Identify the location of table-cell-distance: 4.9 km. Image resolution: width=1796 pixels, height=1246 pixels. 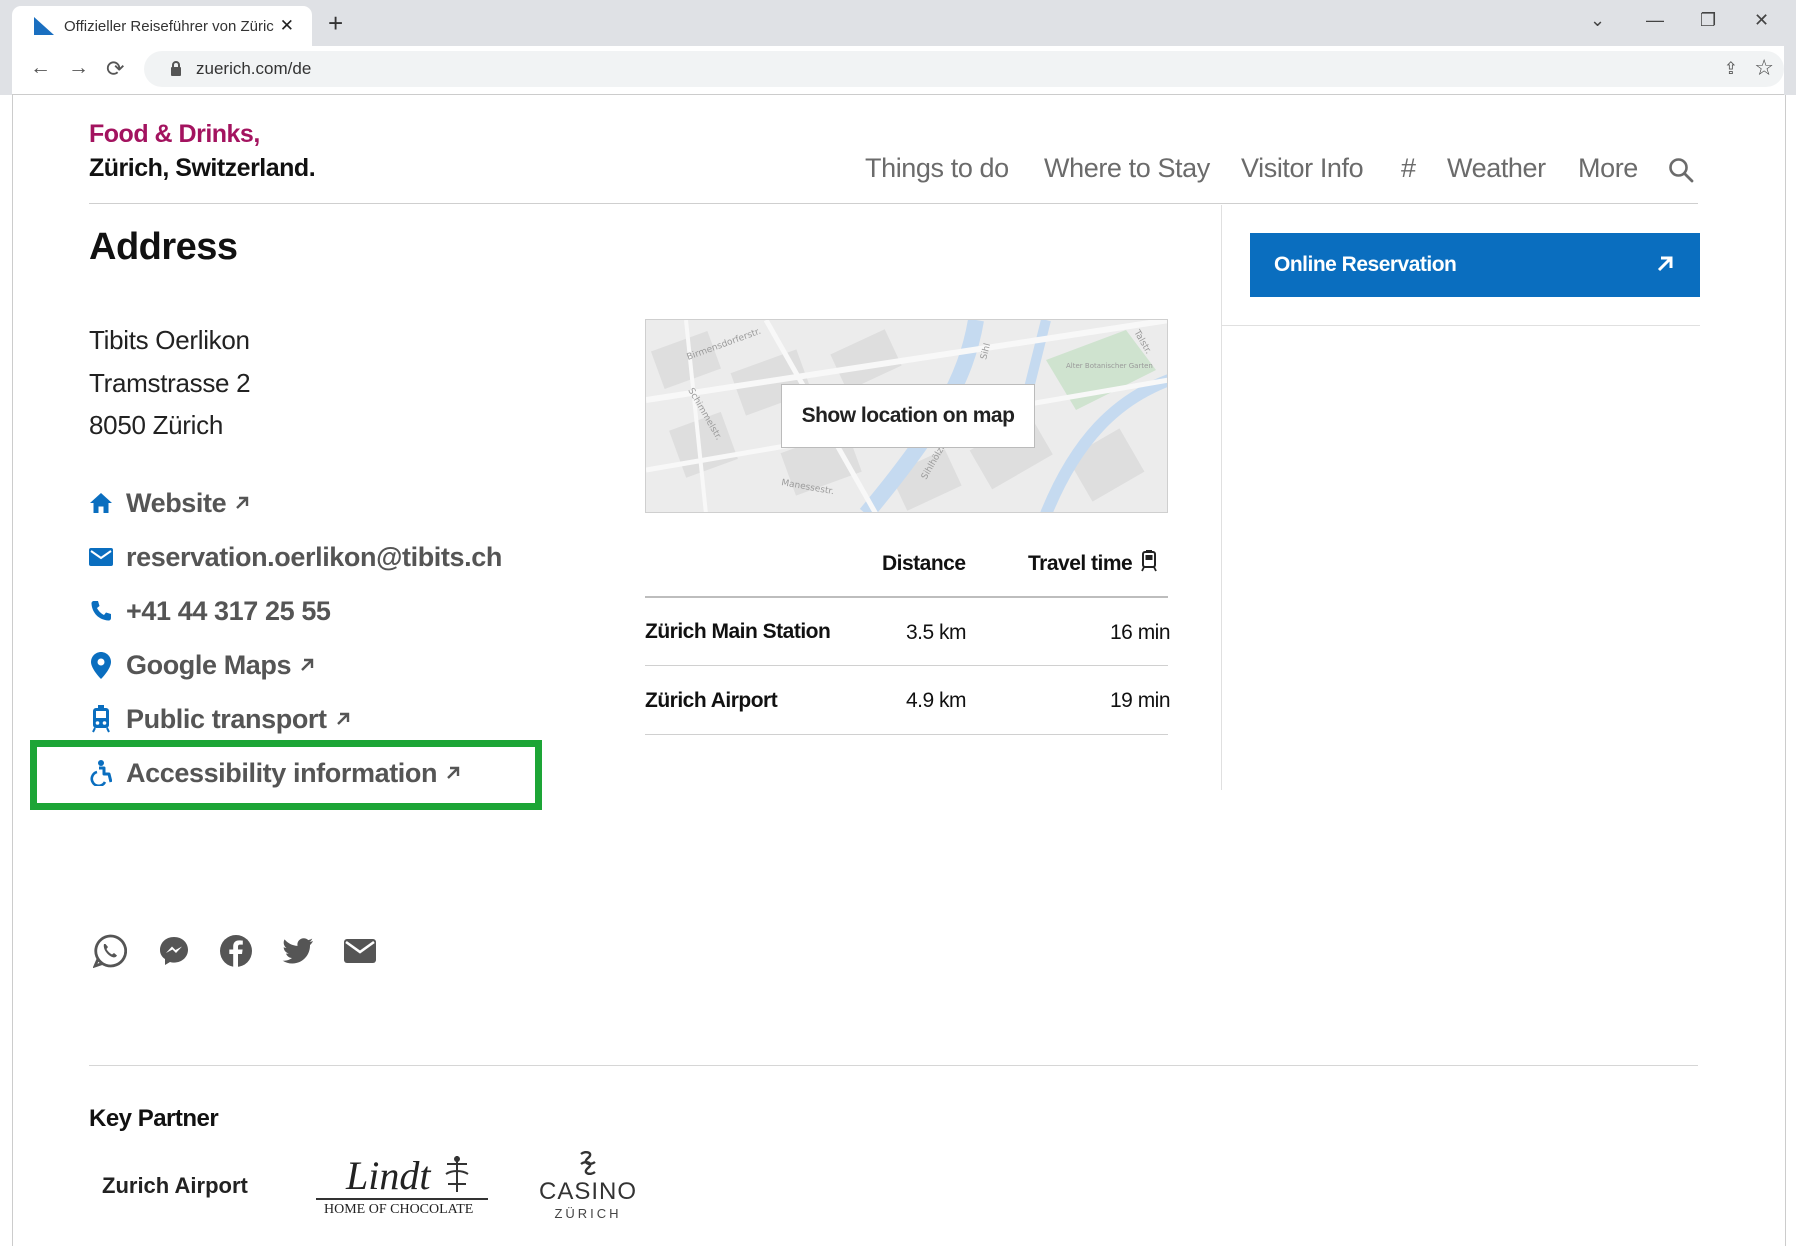
(936, 700).